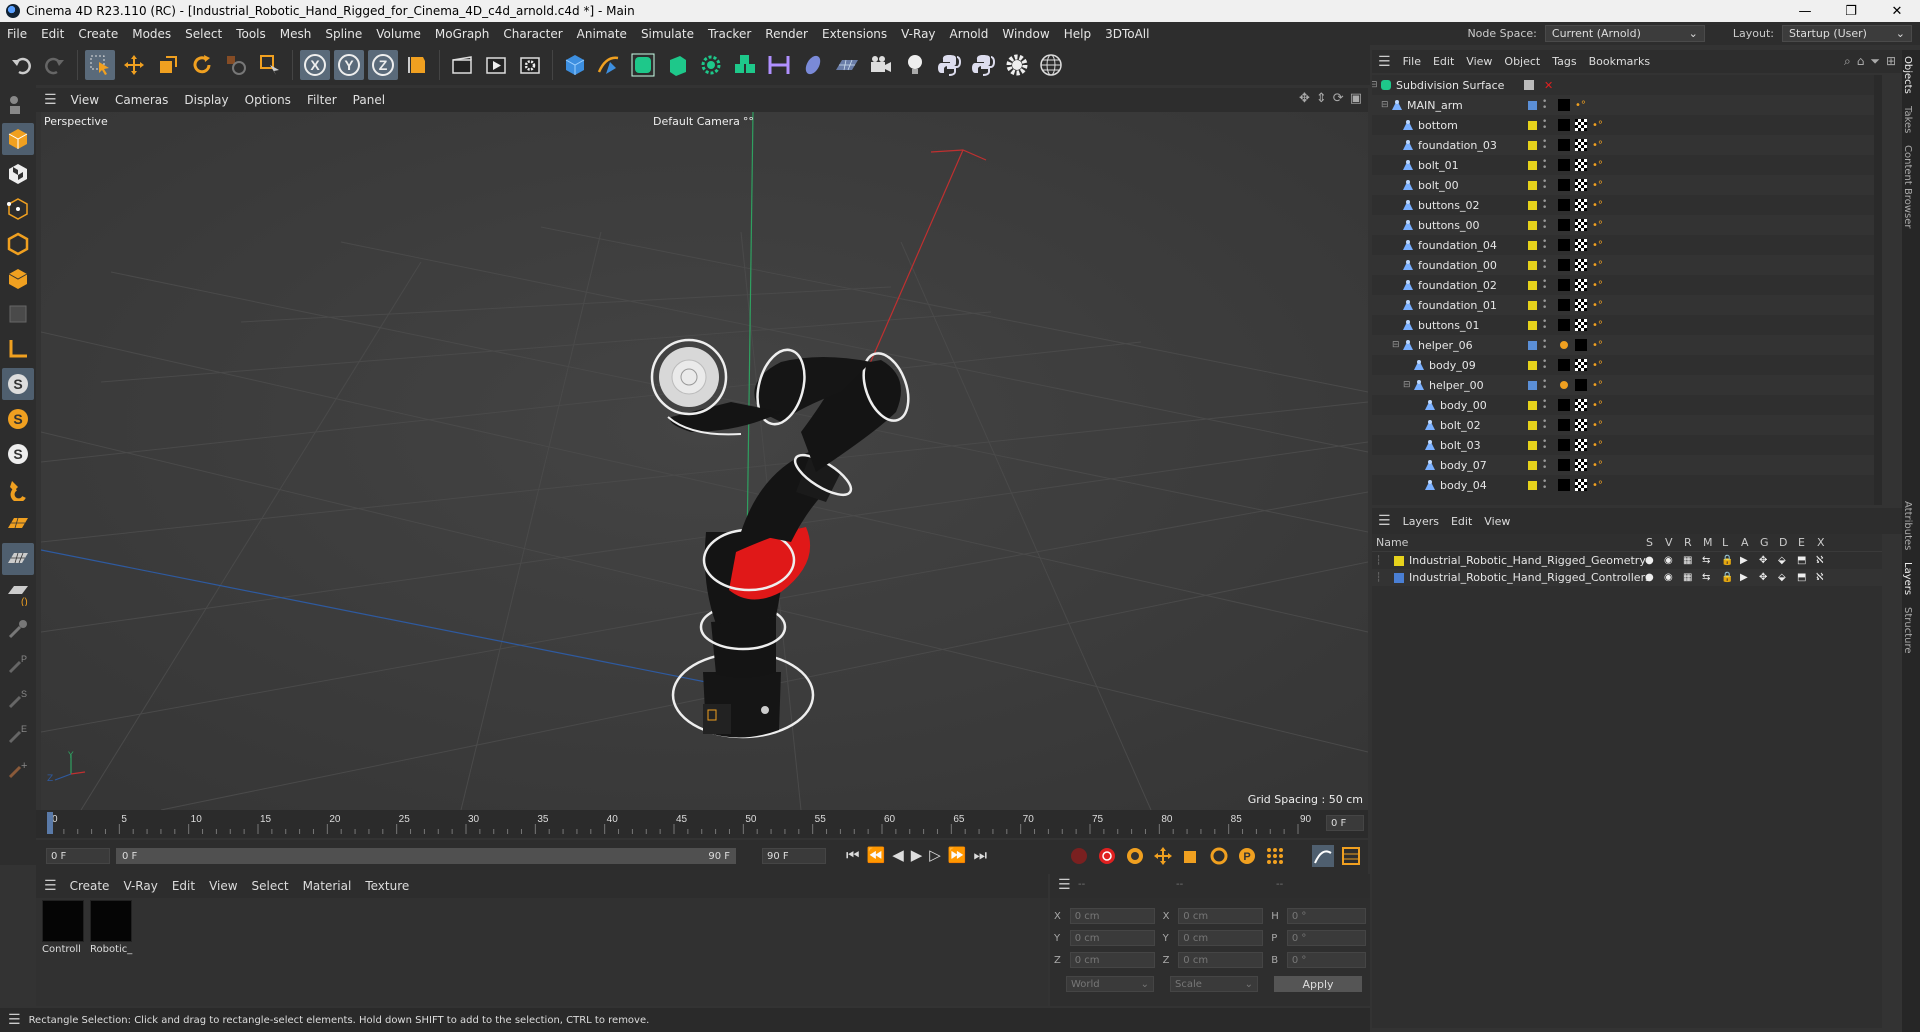 The image size is (1920, 1032). What do you see at coordinates (206, 100) in the screenshot?
I see `viewport-menu-display: Display` at bounding box center [206, 100].